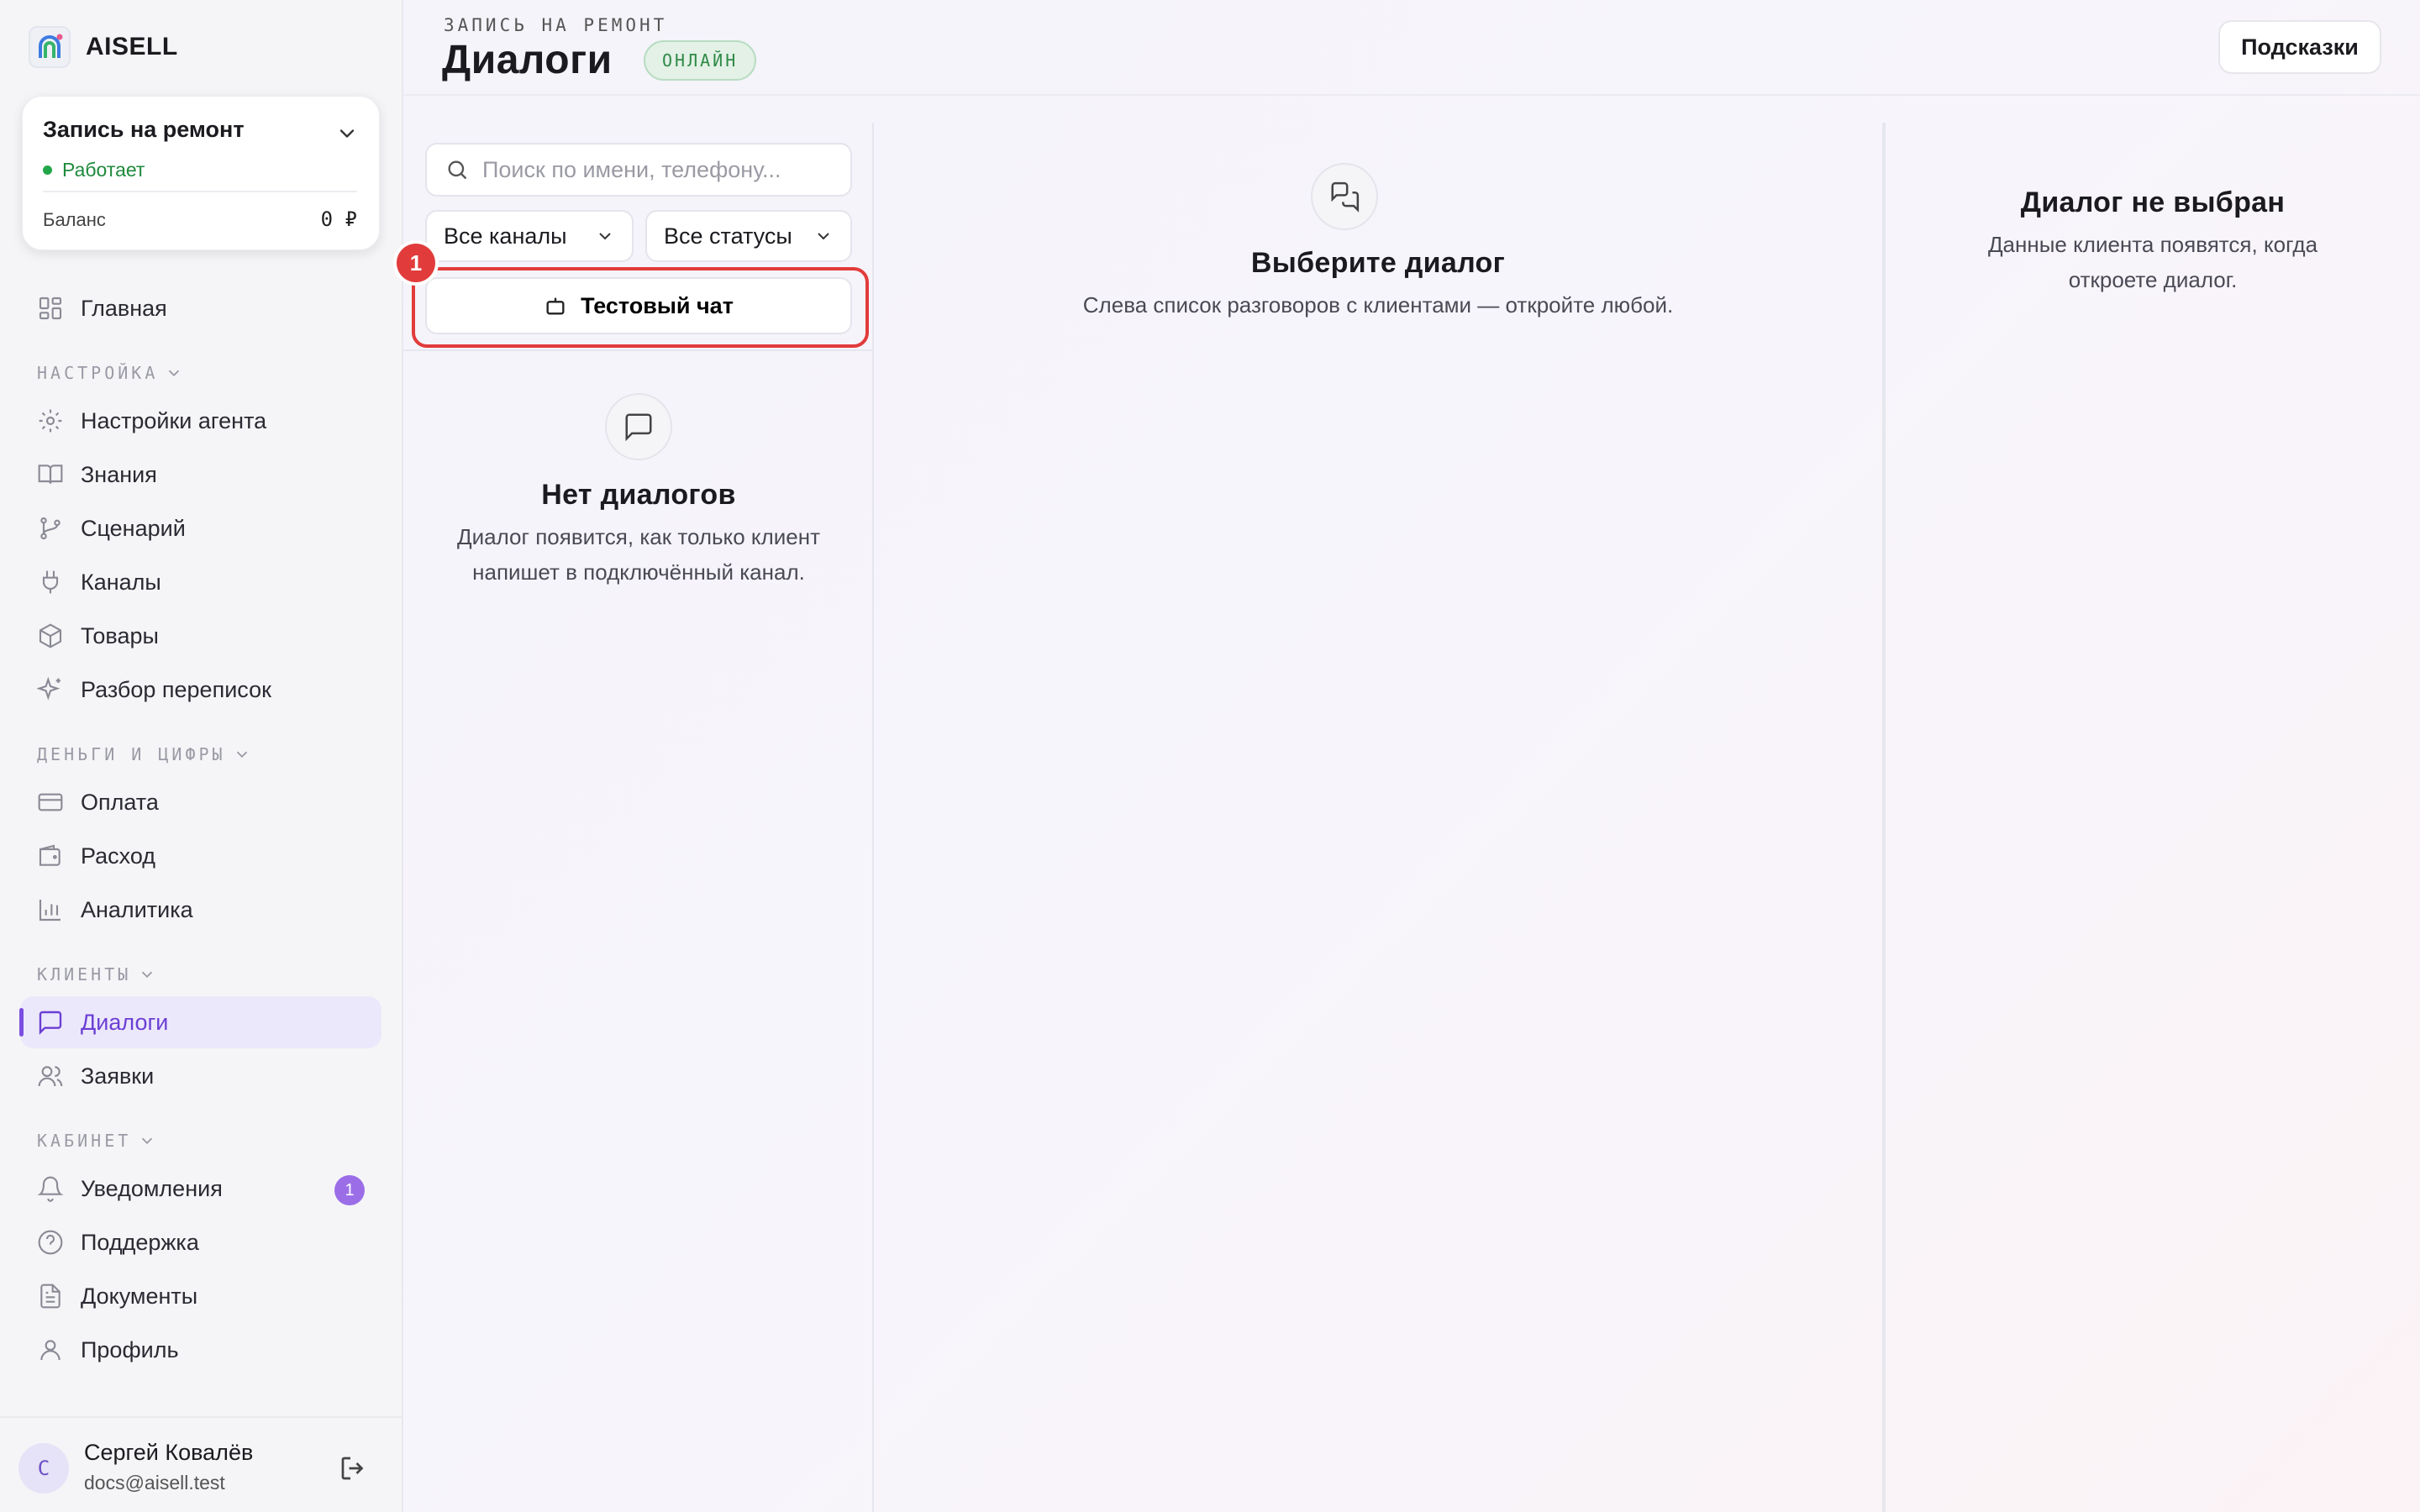  What do you see at coordinates (200, 1350) in the screenshot?
I see `sidebar-item-profile: Профиль` at bounding box center [200, 1350].